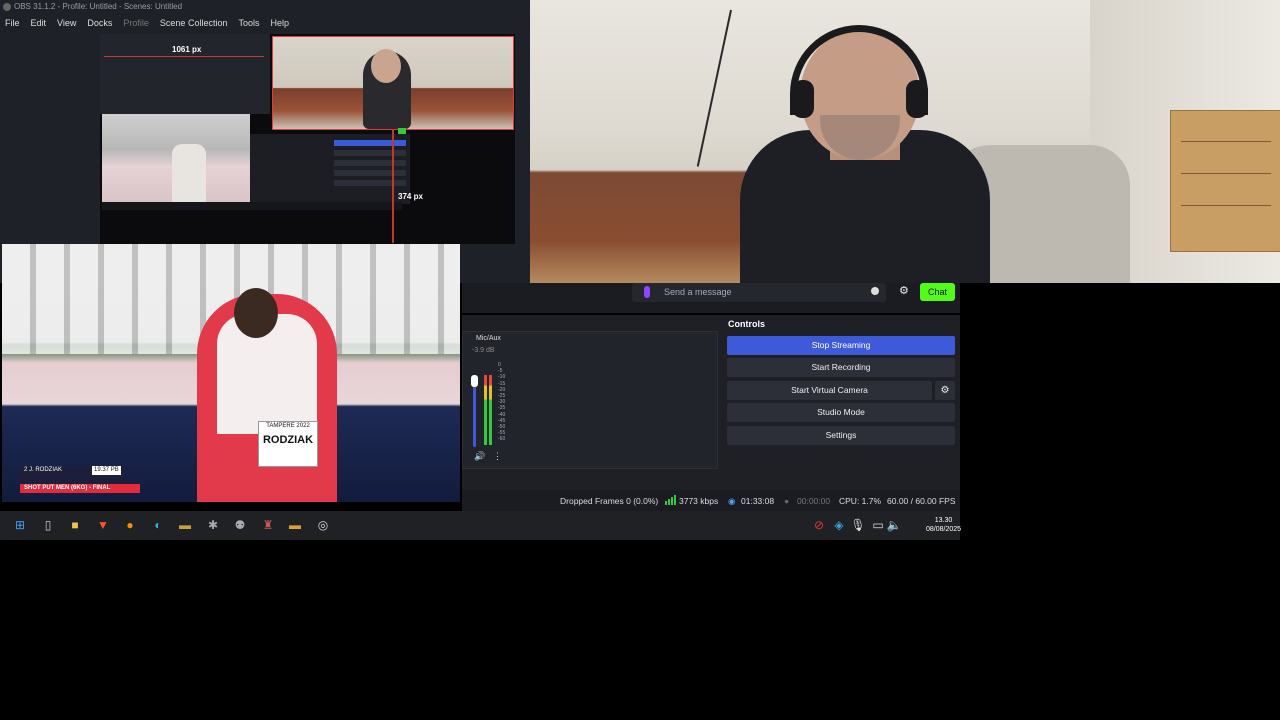  What do you see at coordinates (758, 501) in the screenshot?
I see `stream-time: 01:33:08` at bounding box center [758, 501].